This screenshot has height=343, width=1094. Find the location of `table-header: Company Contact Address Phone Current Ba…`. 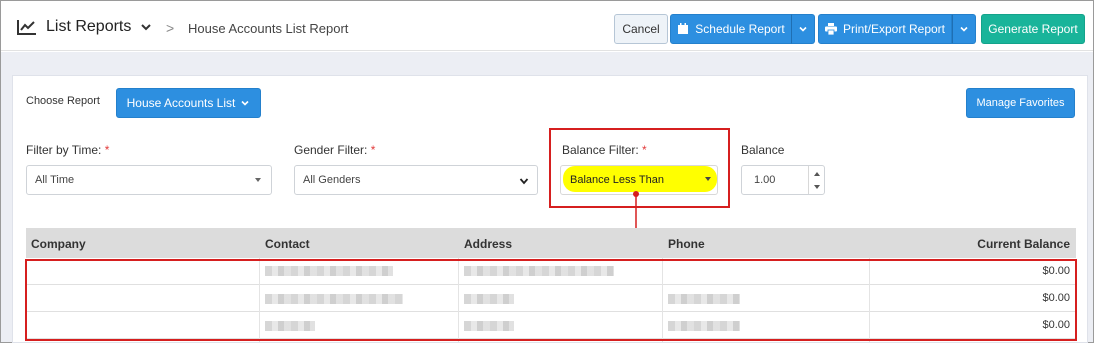

table-header: Company Contact Address Phone Current Ba… is located at coordinates (551, 243).